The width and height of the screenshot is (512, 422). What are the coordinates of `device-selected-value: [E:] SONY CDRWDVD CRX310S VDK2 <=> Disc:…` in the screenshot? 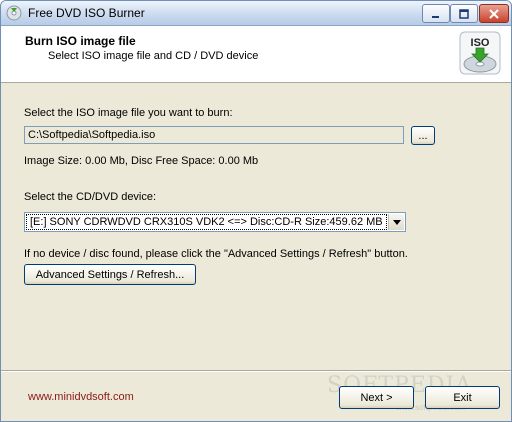 It's located at (206, 222).